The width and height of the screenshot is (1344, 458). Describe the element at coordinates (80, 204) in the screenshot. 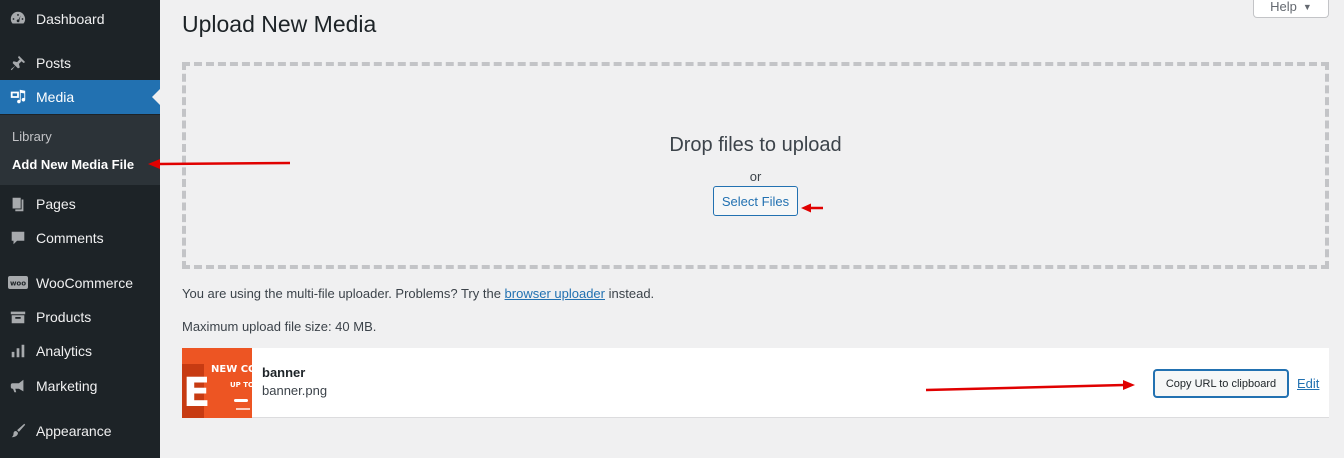

I see `sidebar-item-pages: Pages` at that location.